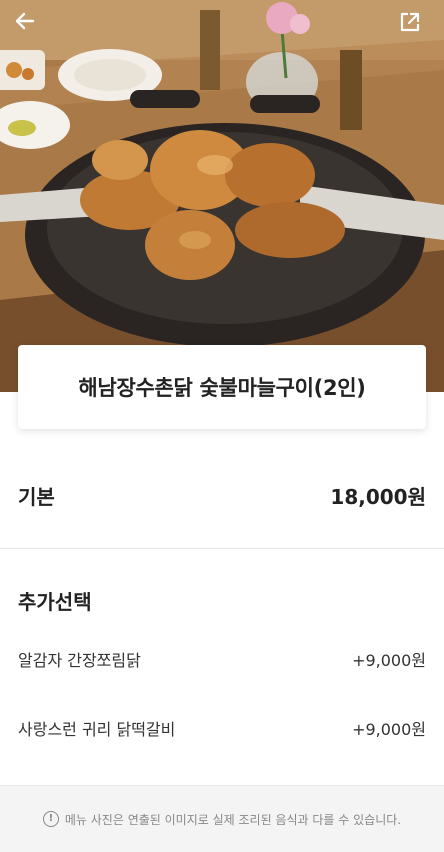 This screenshot has width=444, height=852. What do you see at coordinates (378, 496) in the screenshot?
I see `base-price: 18,000원` at bounding box center [378, 496].